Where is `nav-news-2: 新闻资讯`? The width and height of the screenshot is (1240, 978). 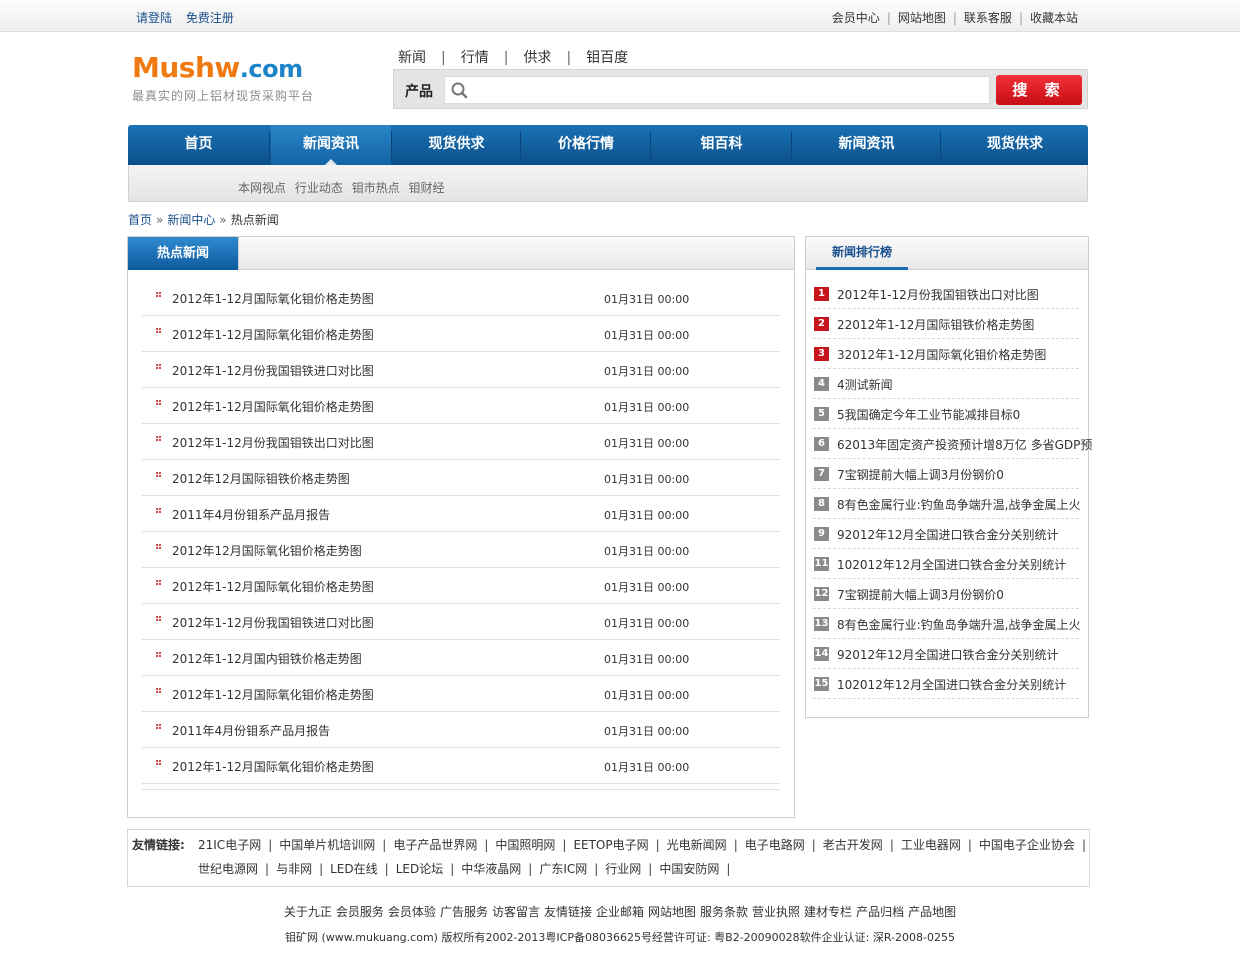
nav-news-2: 新闻资讯 is located at coordinates (866, 145).